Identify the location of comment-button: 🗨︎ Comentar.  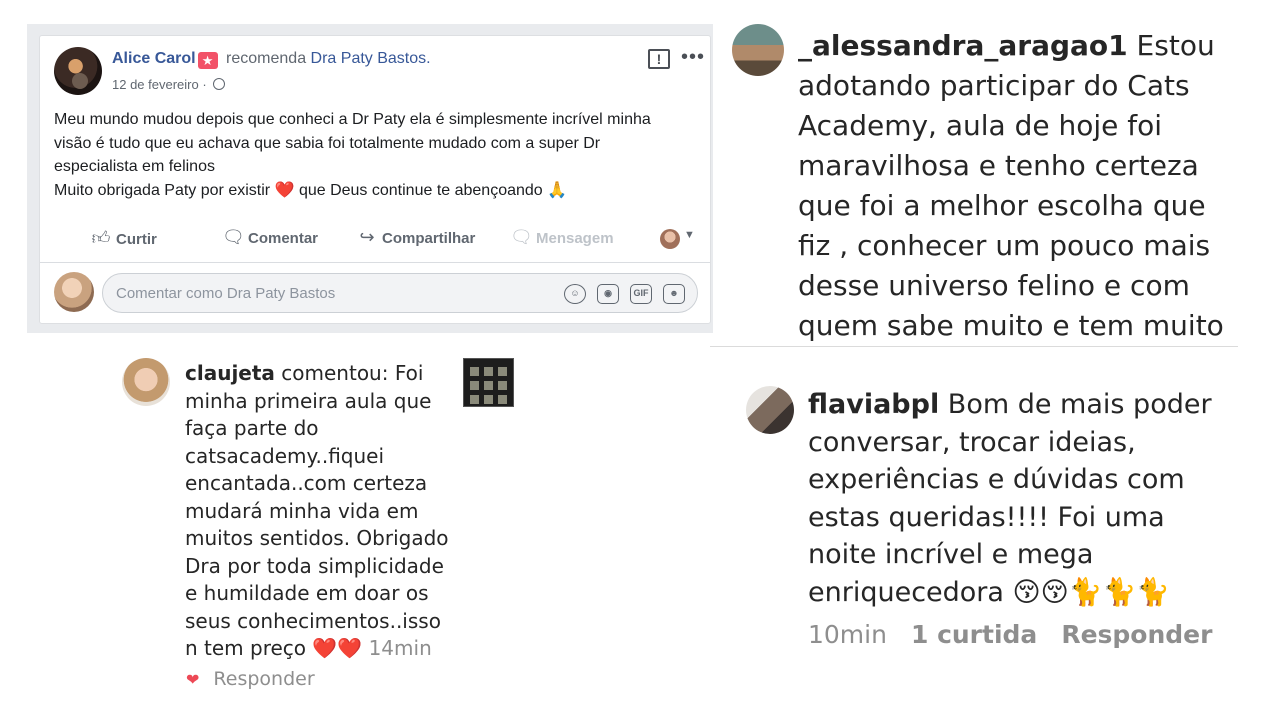
(270, 237).